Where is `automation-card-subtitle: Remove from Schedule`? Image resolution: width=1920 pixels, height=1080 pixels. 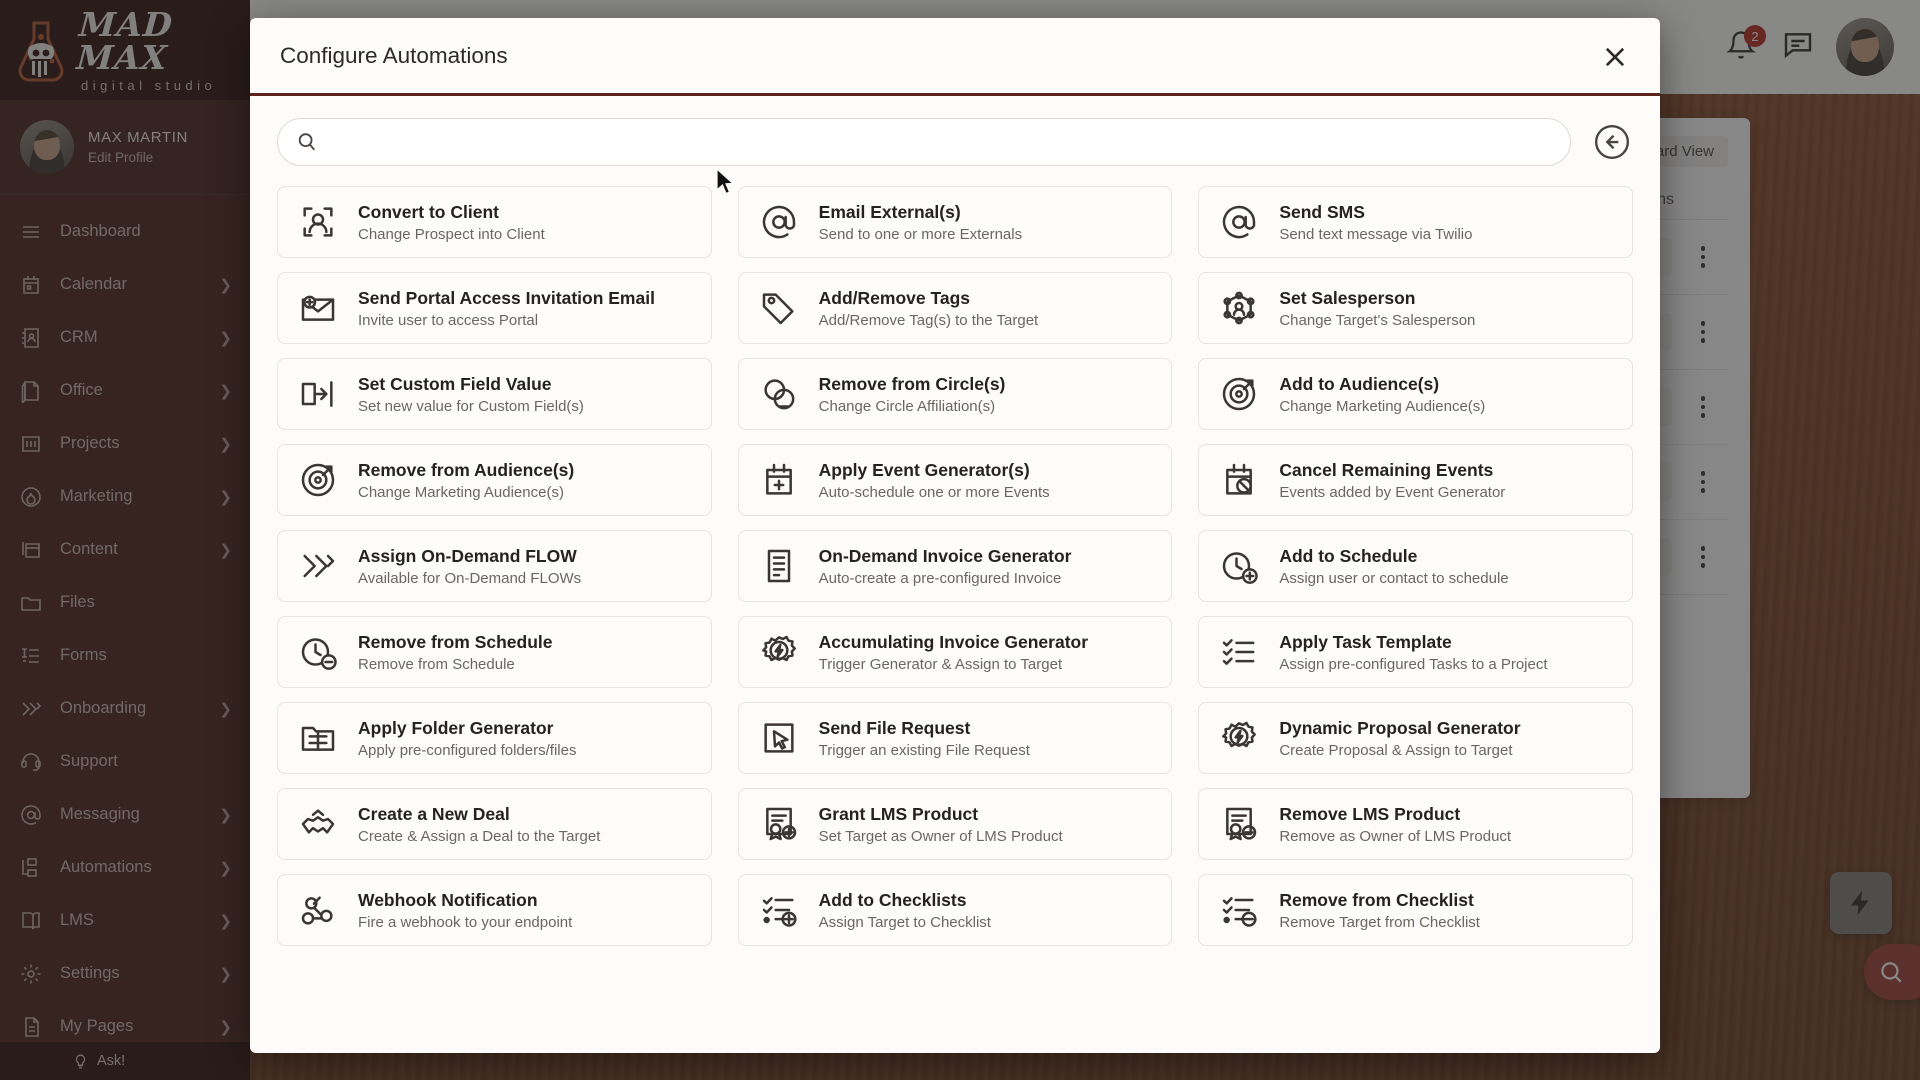
automation-card-subtitle: Remove from Schedule is located at coordinates (436, 664).